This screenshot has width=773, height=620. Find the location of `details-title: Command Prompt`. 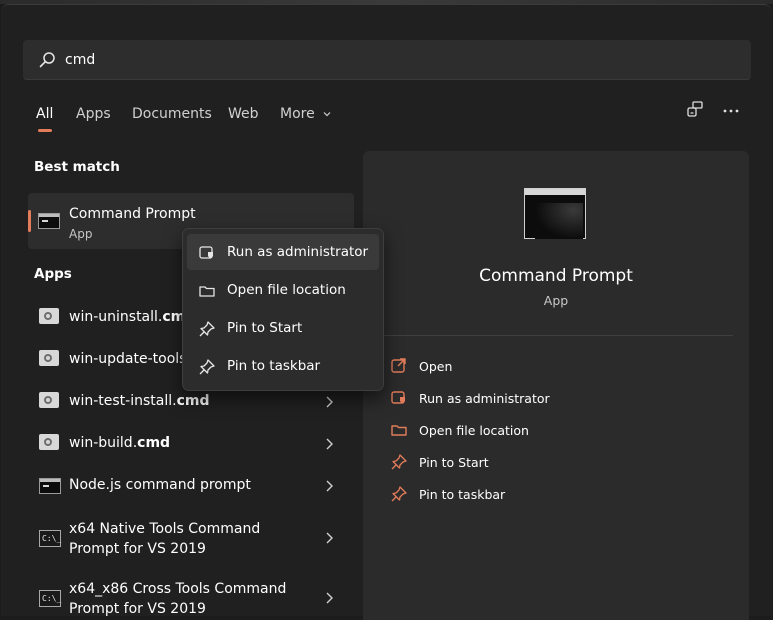

details-title: Command Prompt is located at coordinates (556, 276).